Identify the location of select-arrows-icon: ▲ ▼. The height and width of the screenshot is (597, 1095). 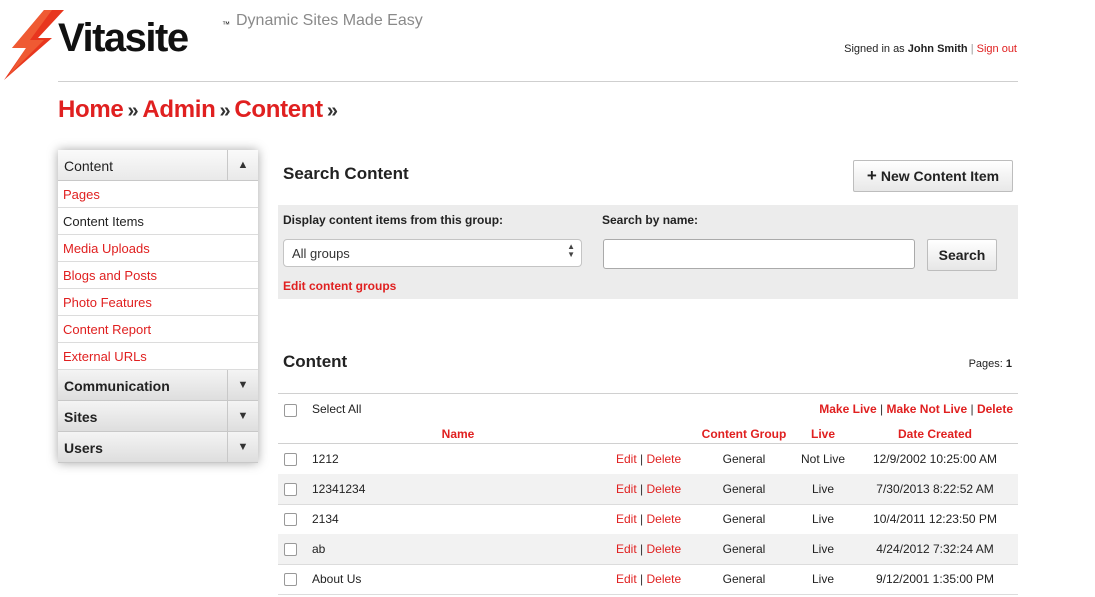
(571, 250).